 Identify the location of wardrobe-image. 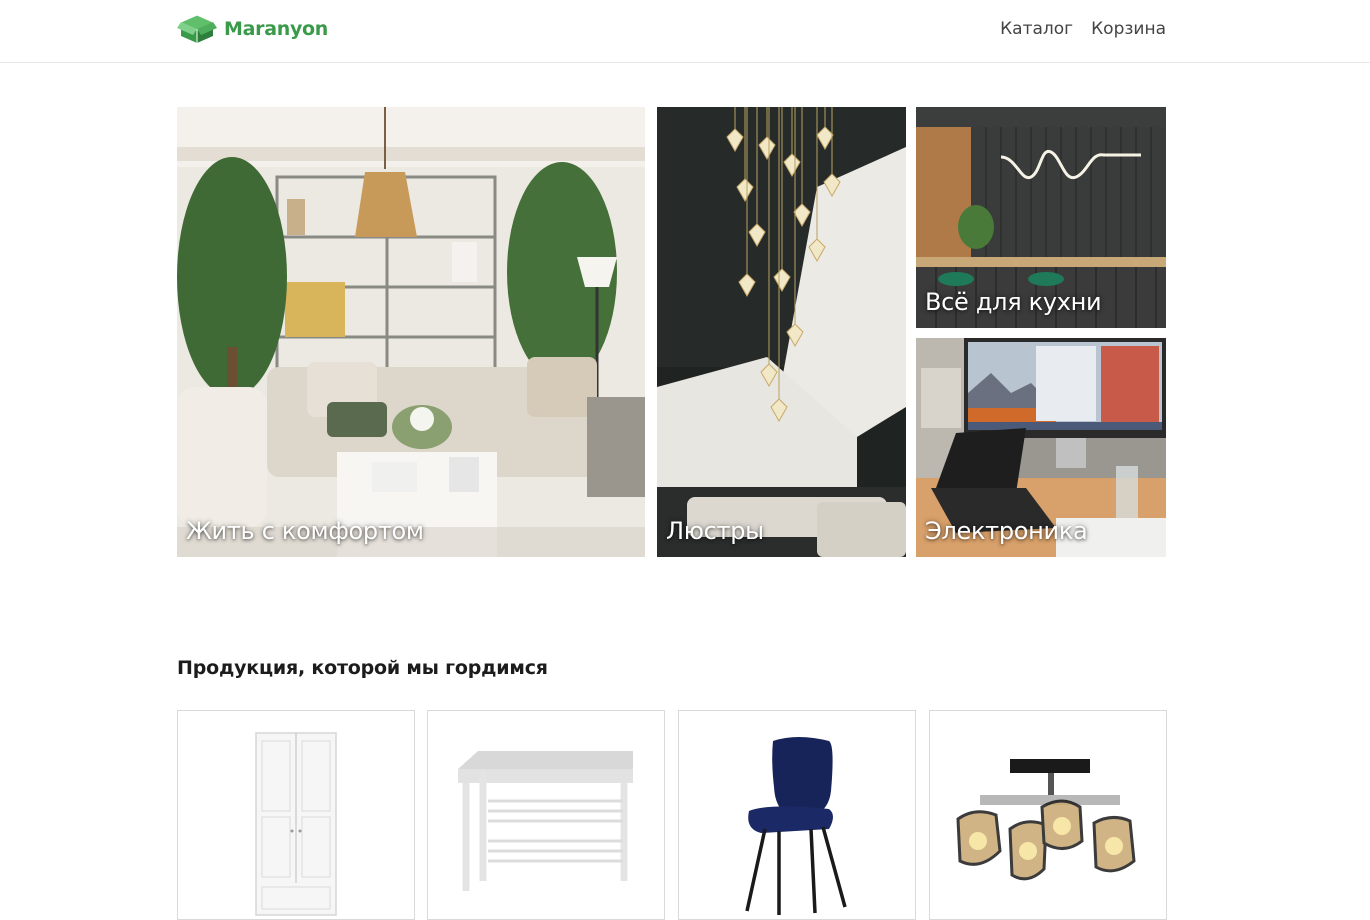
(296, 824).